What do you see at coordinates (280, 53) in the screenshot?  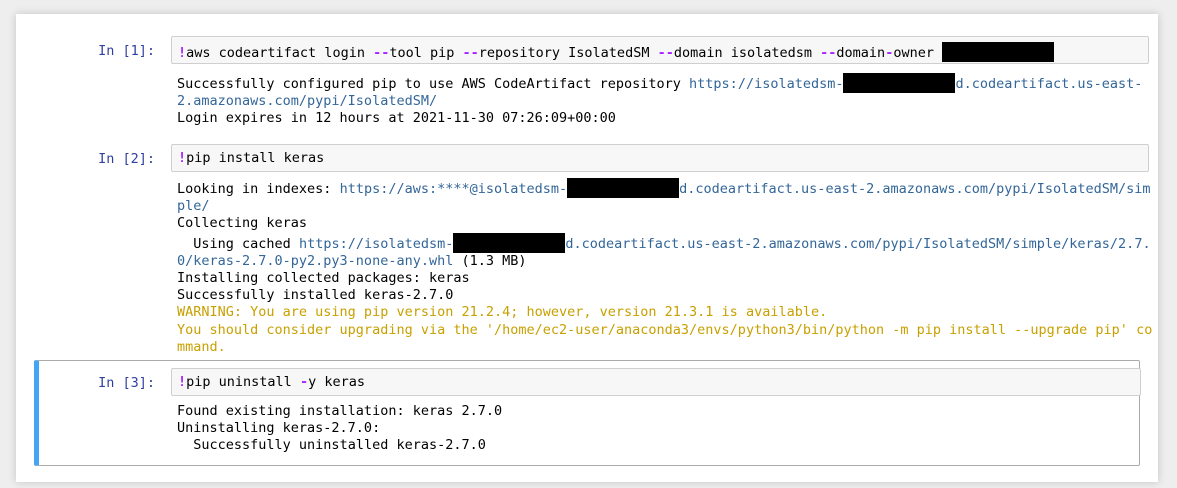 I see `code-text: aws codeartifact login` at bounding box center [280, 53].